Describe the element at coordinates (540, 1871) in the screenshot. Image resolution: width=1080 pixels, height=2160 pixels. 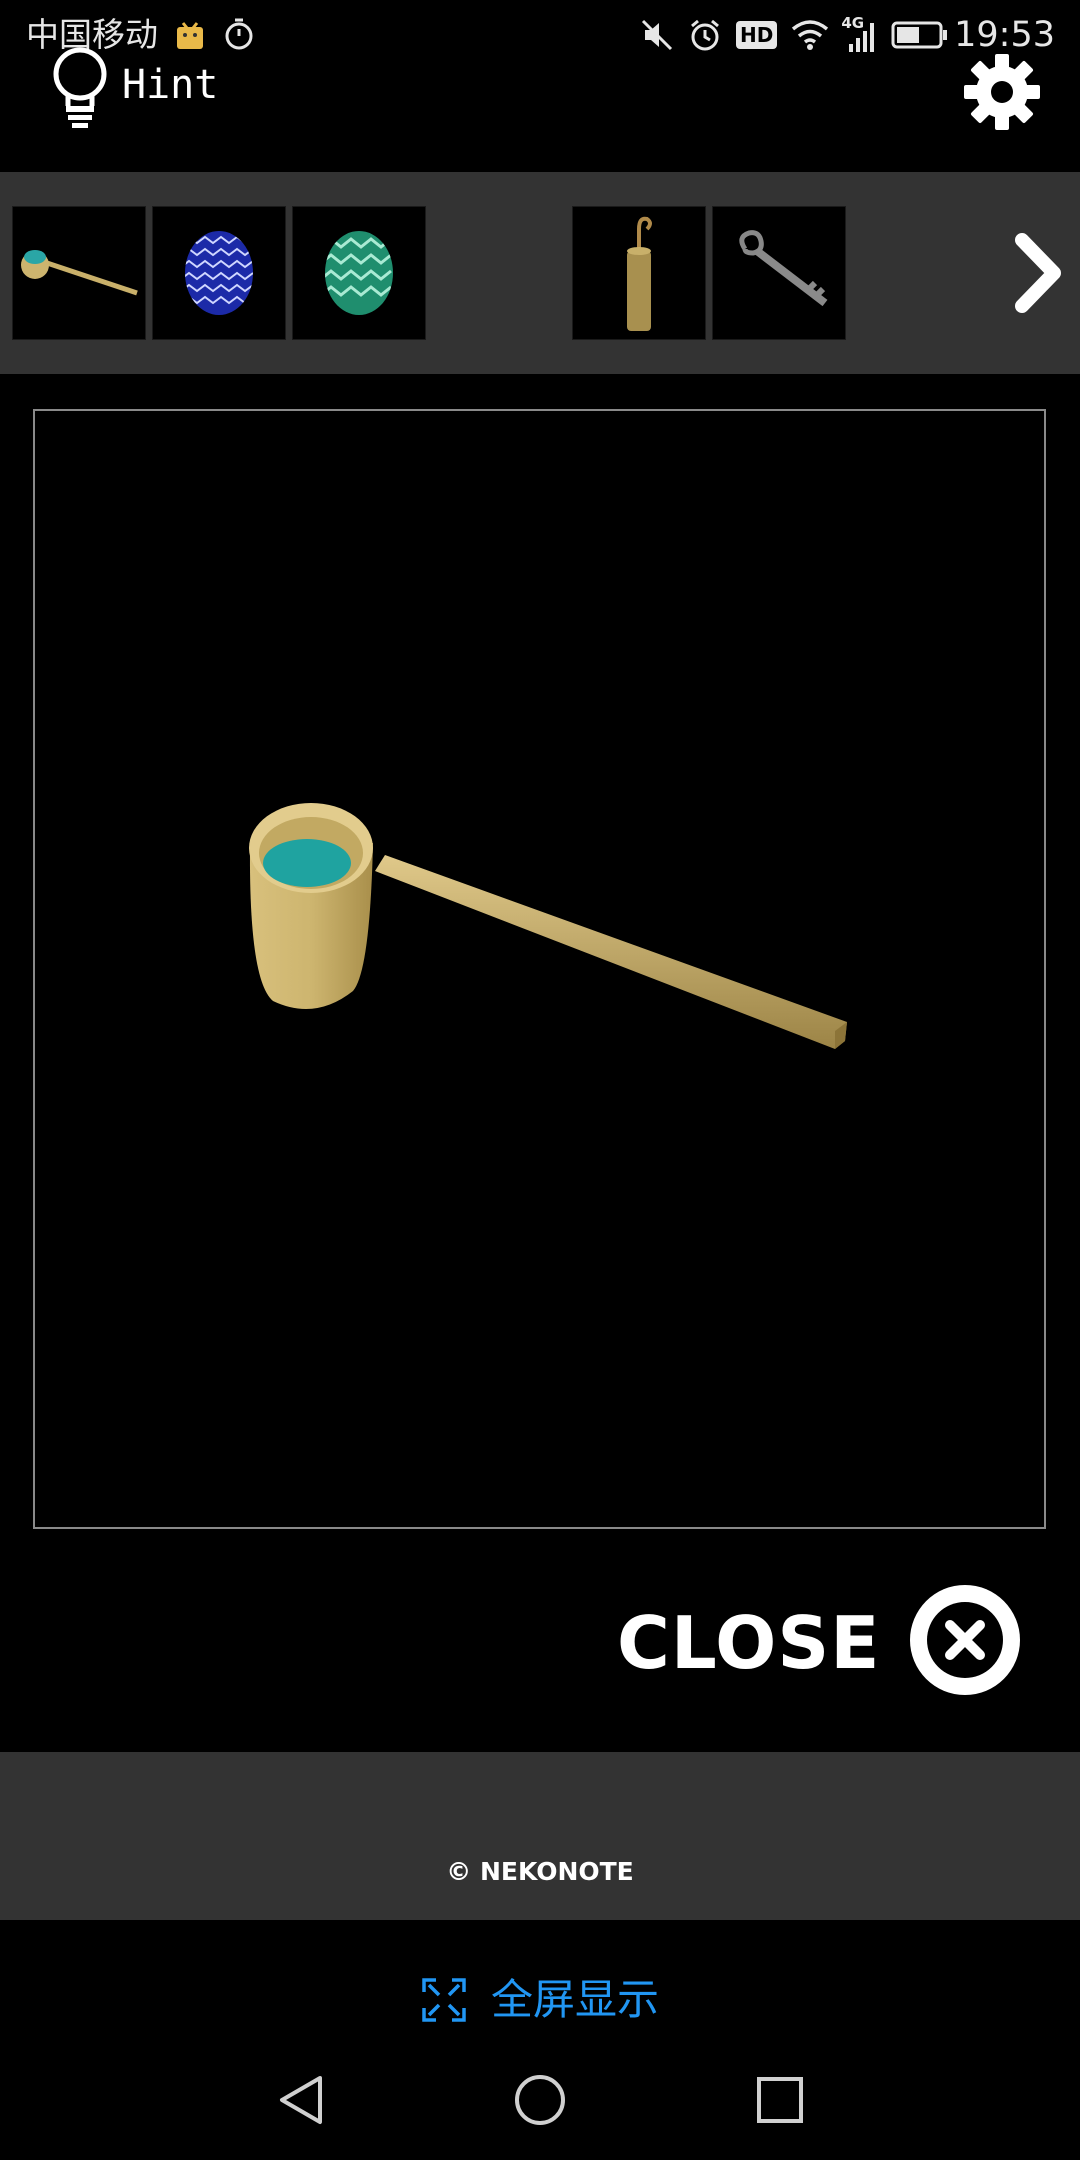
I see `copyright-label: © NEKONOTE` at that location.